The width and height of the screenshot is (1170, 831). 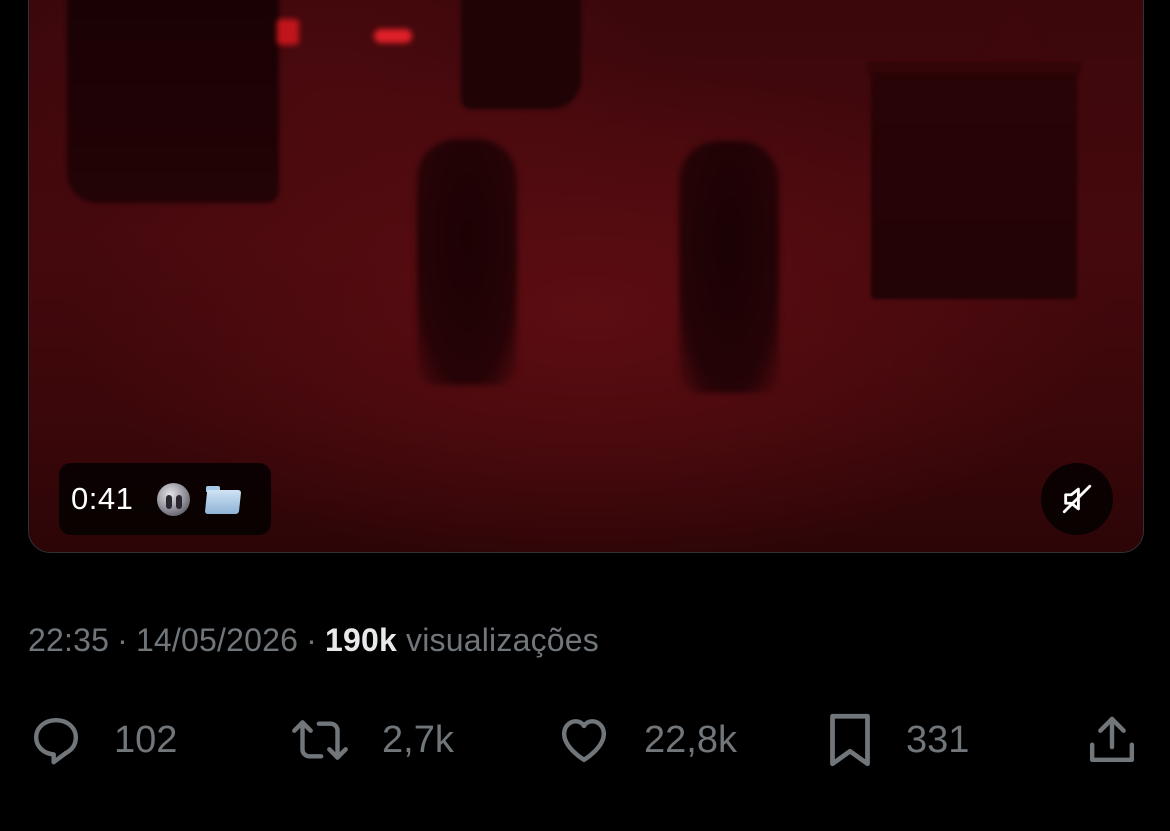 What do you see at coordinates (974, 68) in the screenshot?
I see `scene-cabinet-top` at bounding box center [974, 68].